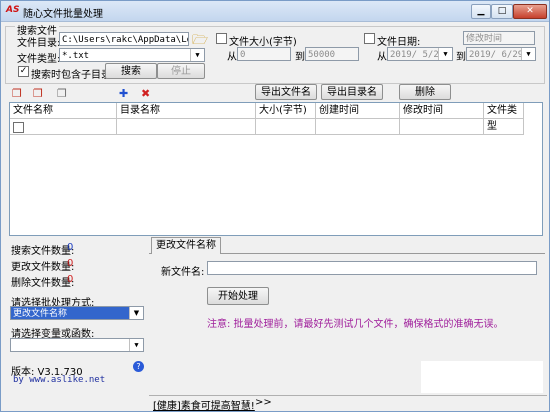 The width and height of the screenshot is (550, 412). Describe the element at coordinates (77, 345) in the screenshot. I see `variable-select: ▼` at that location.